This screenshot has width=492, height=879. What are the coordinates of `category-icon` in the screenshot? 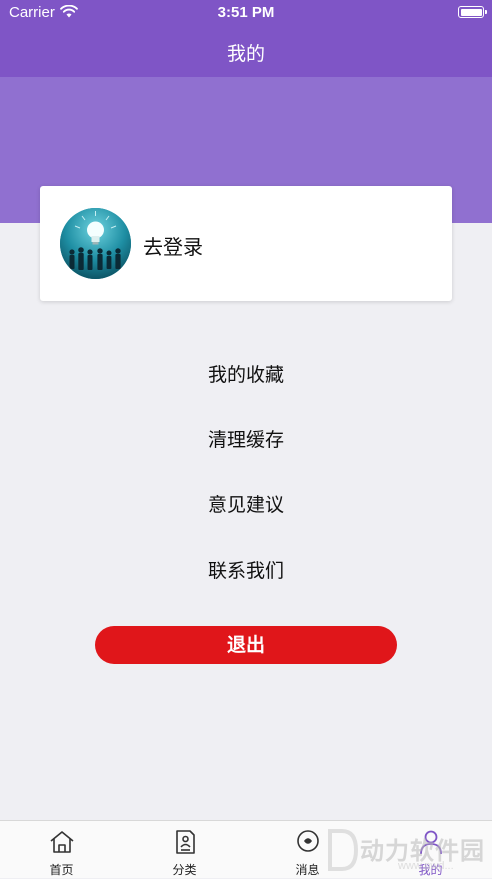 It's located at (185, 842).